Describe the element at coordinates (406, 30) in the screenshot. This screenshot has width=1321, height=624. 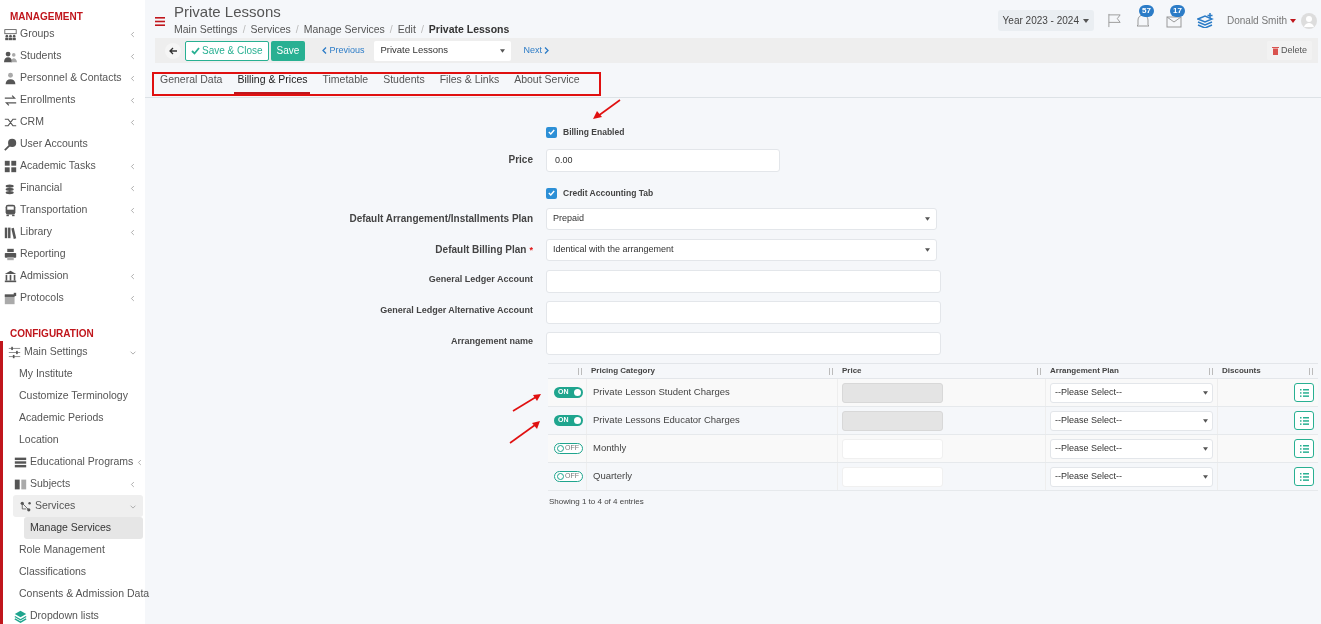
I see `breadcrumb: Edit` at that location.